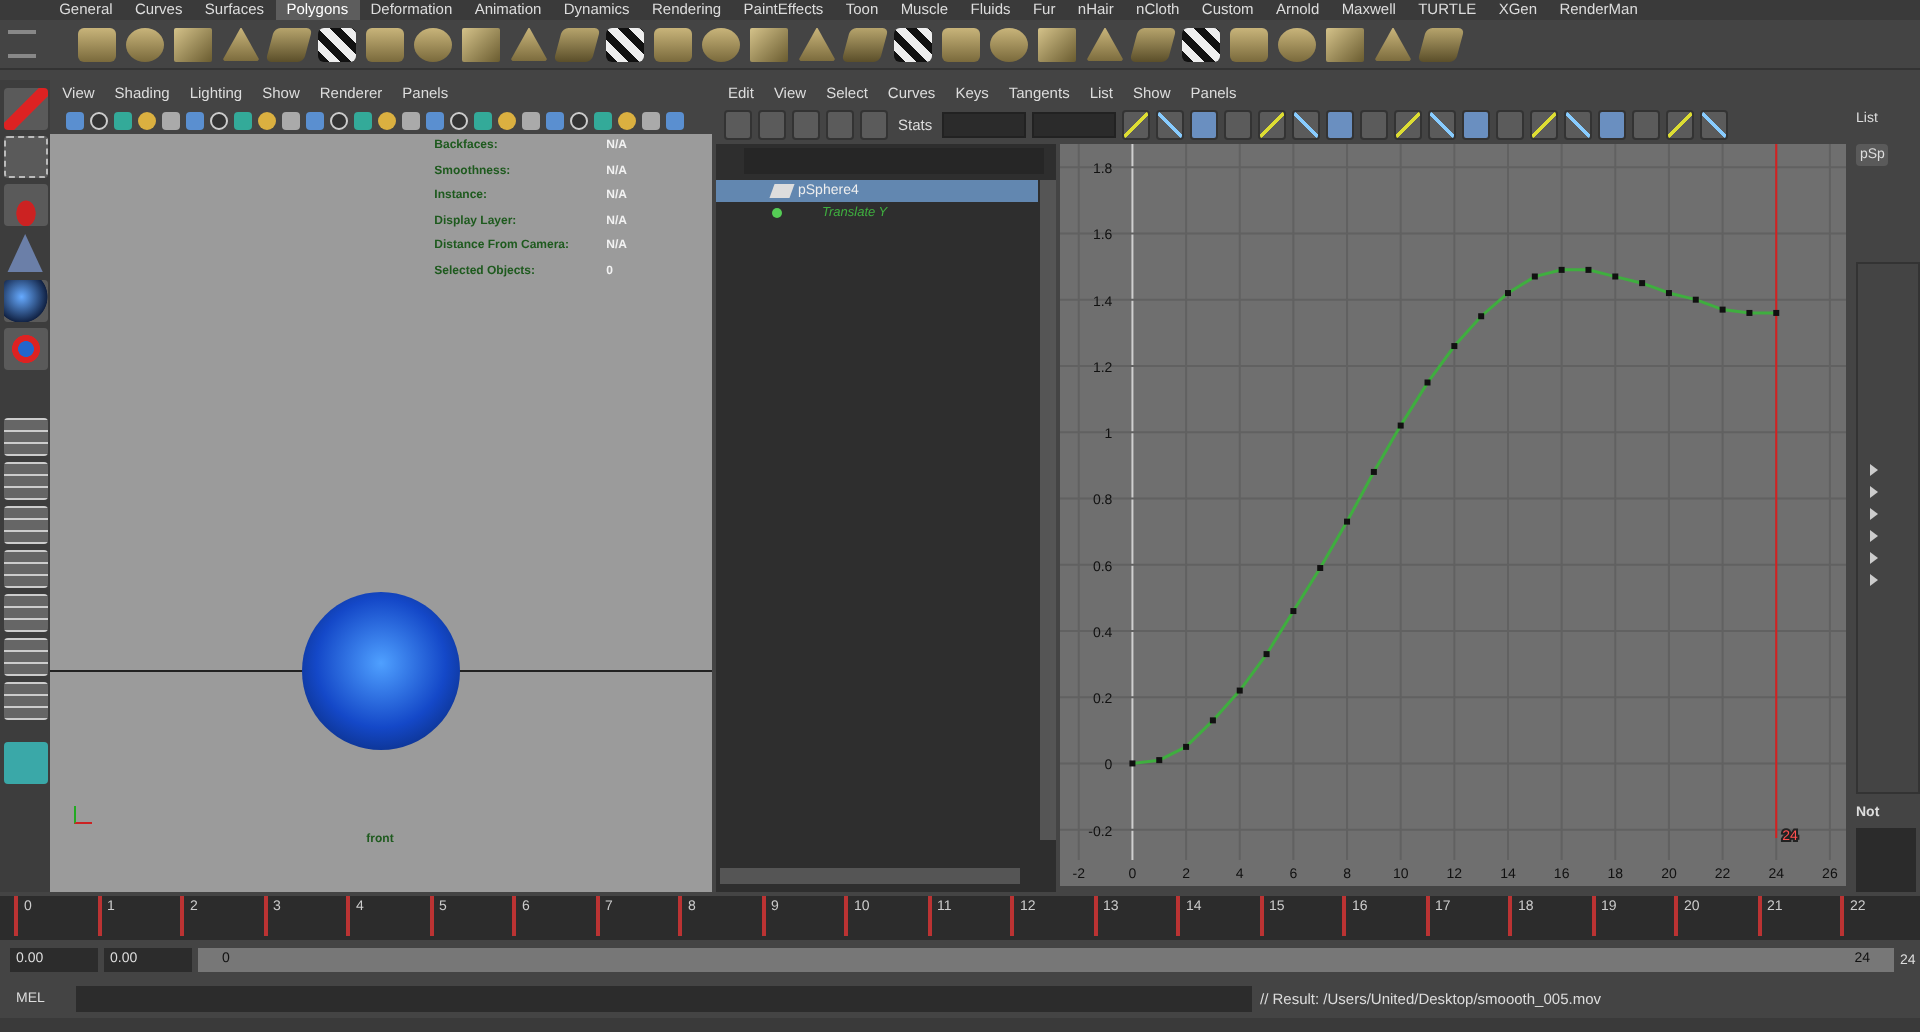 The width and height of the screenshot is (1920, 1032). I want to click on lasso-icon, so click(25, 157).